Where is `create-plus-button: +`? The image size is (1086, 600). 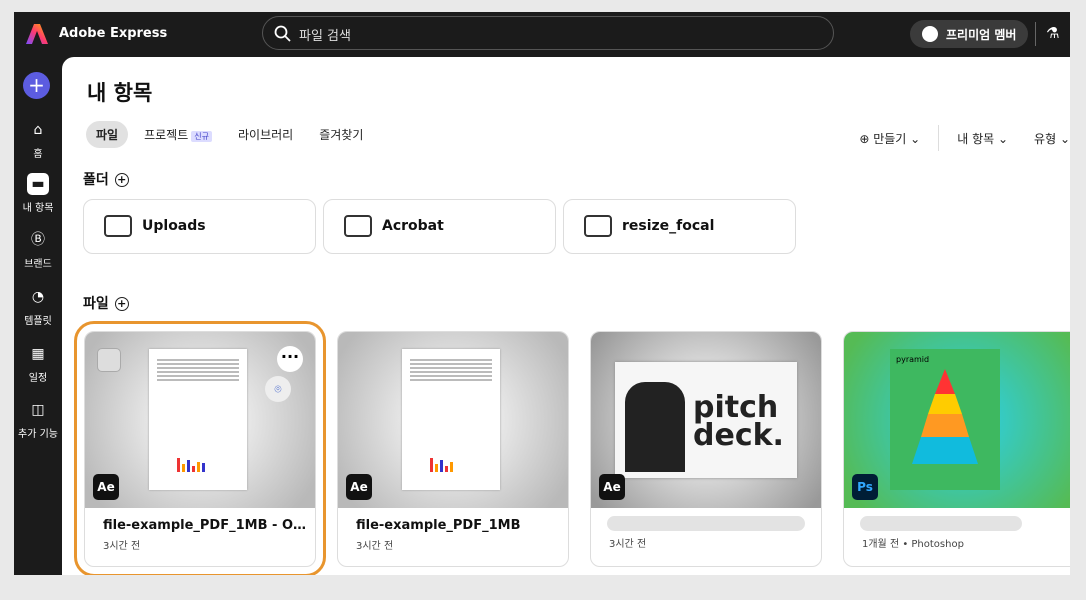
create-plus-button: + is located at coordinates (36, 85).